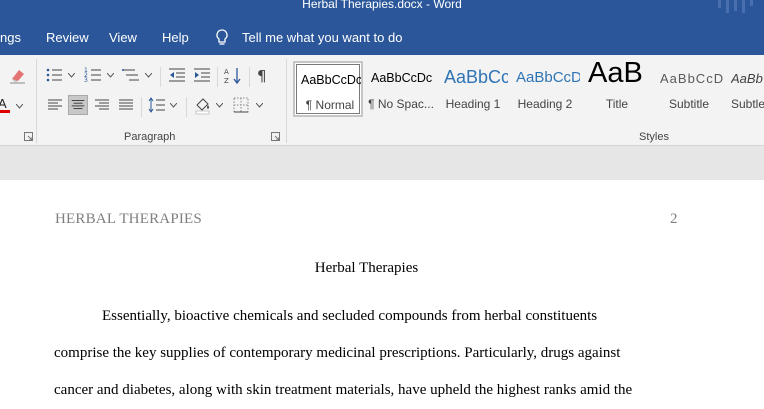 The image size is (764, 409). I want to click on paragraph-dialog-launcher-icon, so click(275, 136).